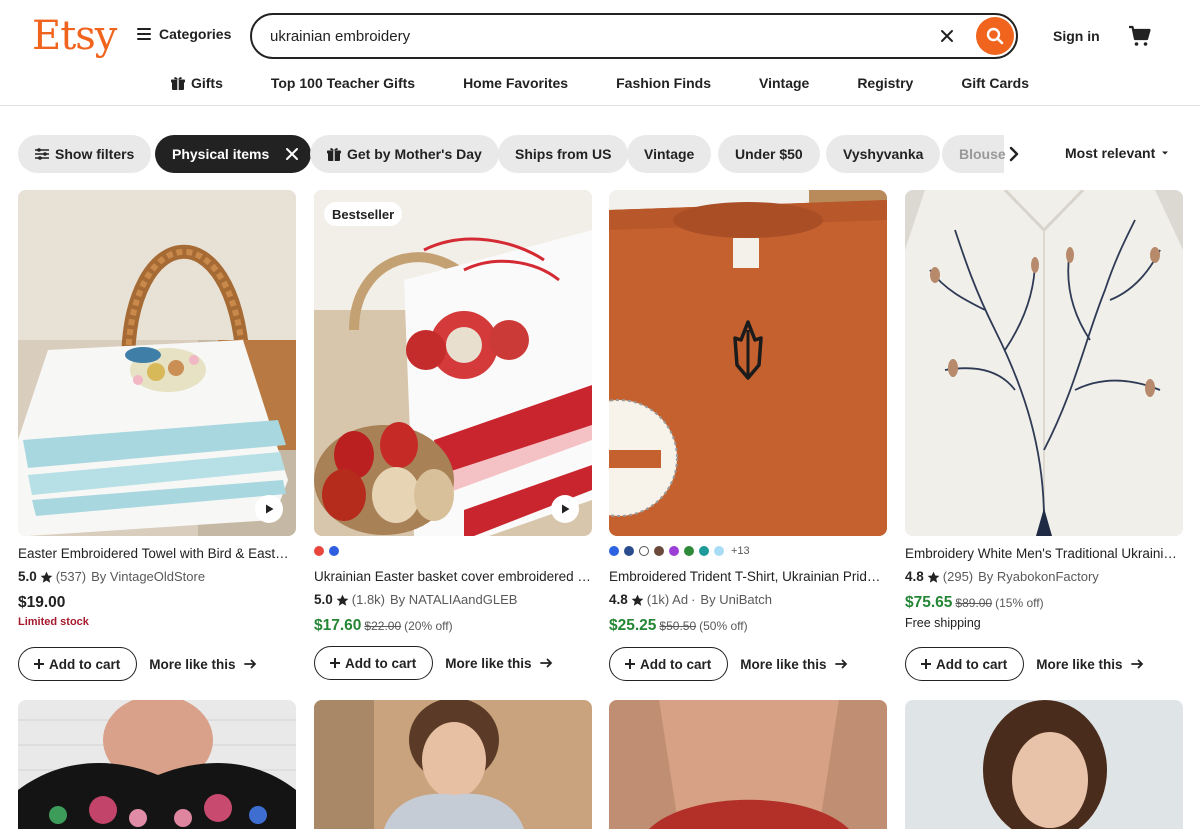 This screenshot has width=1200, height=829. Describe the element at coordinates (515, 83) in the screenshot. I see `nav-home-favorites: Home Favorites` at that location.